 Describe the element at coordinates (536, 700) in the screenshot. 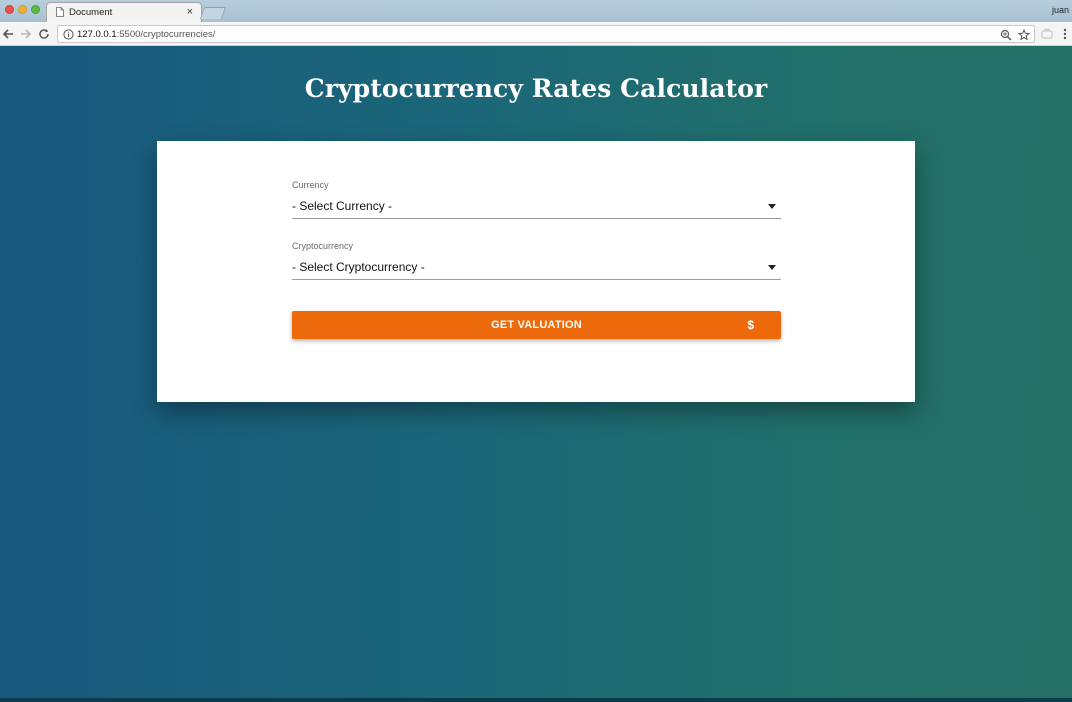

I see `bottom-strip` at that location.